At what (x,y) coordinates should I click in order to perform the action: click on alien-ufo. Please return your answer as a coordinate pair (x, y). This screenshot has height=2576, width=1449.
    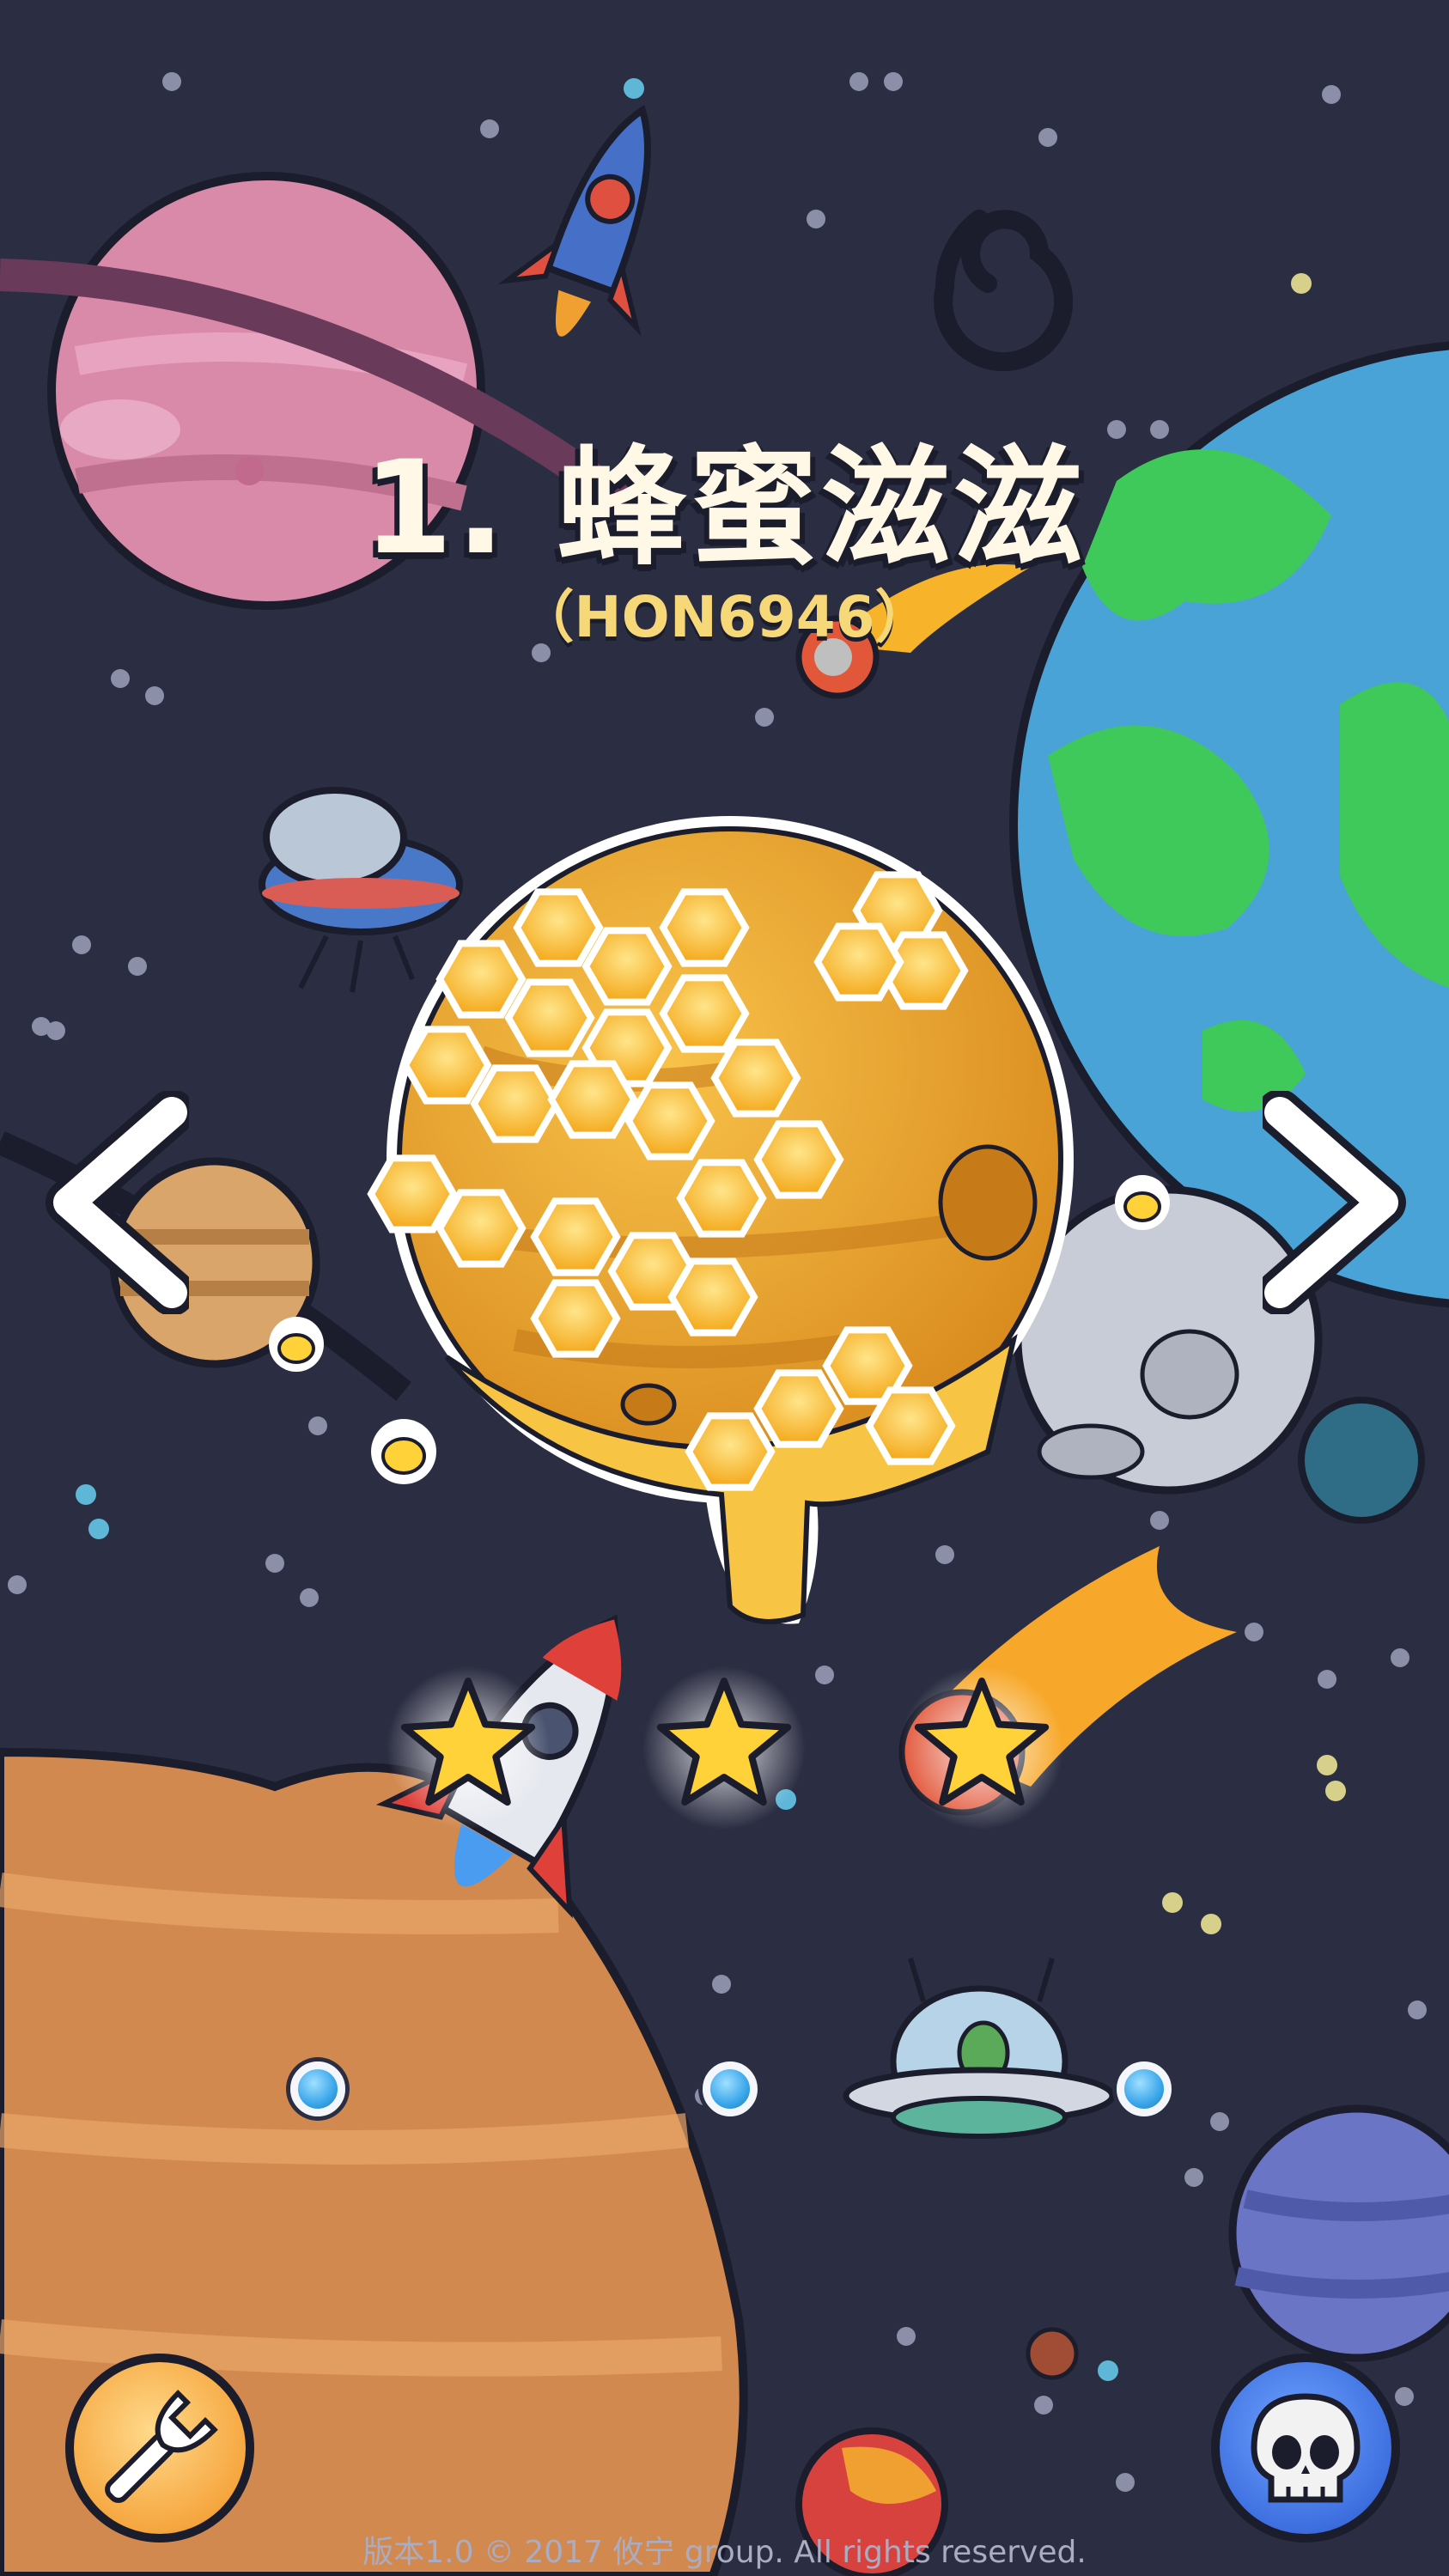
    Looking at the image, I should click on (979, 2048).